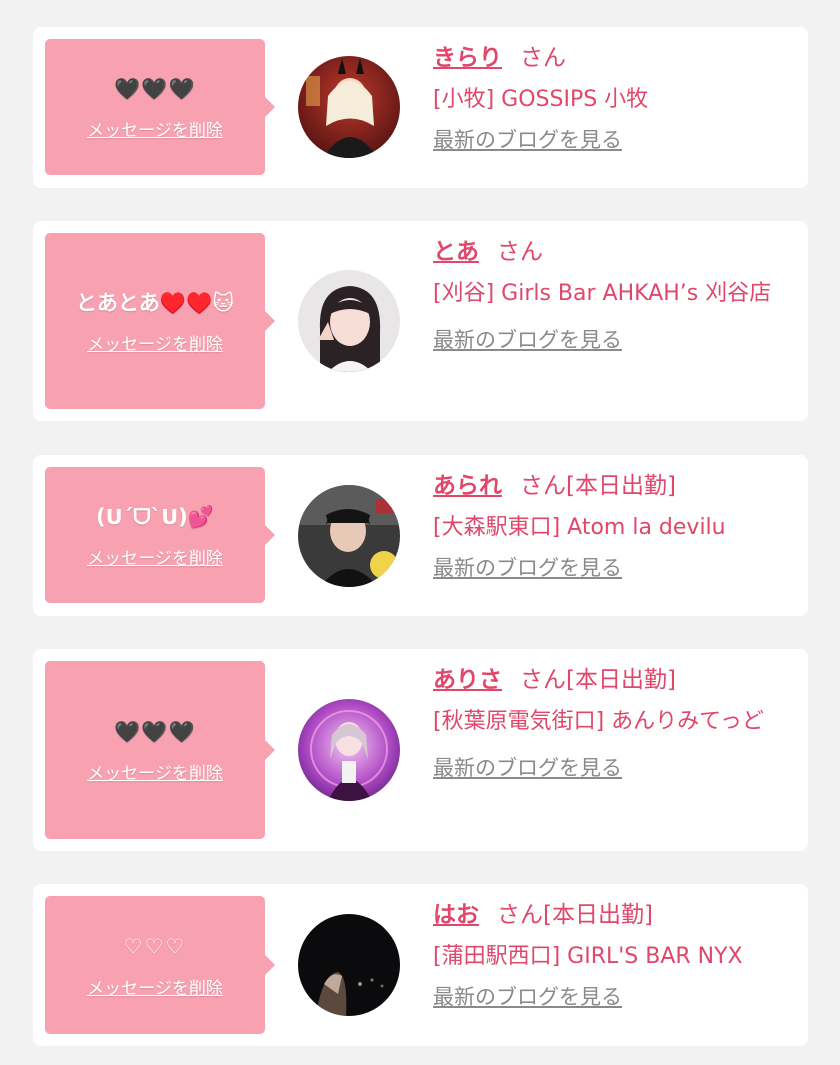  What do you see at coordinates (598, 721) in the screenshot?
I see `shop-name: [秋葉原電気街口] あんりみてっど` at bounding box center [598, 721].